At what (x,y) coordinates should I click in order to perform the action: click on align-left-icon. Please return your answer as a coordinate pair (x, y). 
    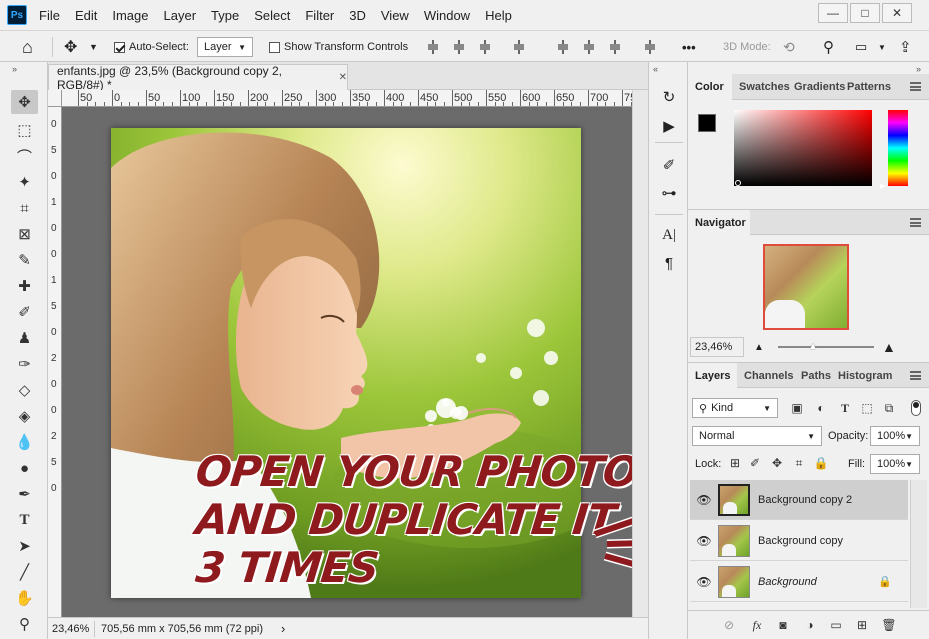
    Looking at the image, I should click on (433, 47).